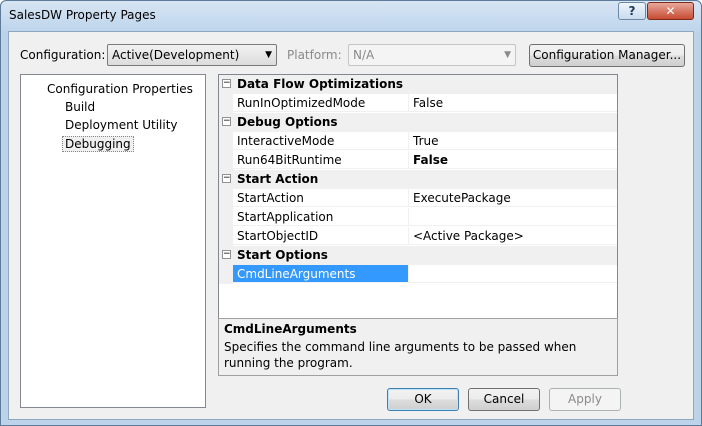 This screenshot has width=702, height=426. What do you see at coordinates (423, 399) in the screenshot?
I see `ok-button: OK` at bounding box center [423, 399].